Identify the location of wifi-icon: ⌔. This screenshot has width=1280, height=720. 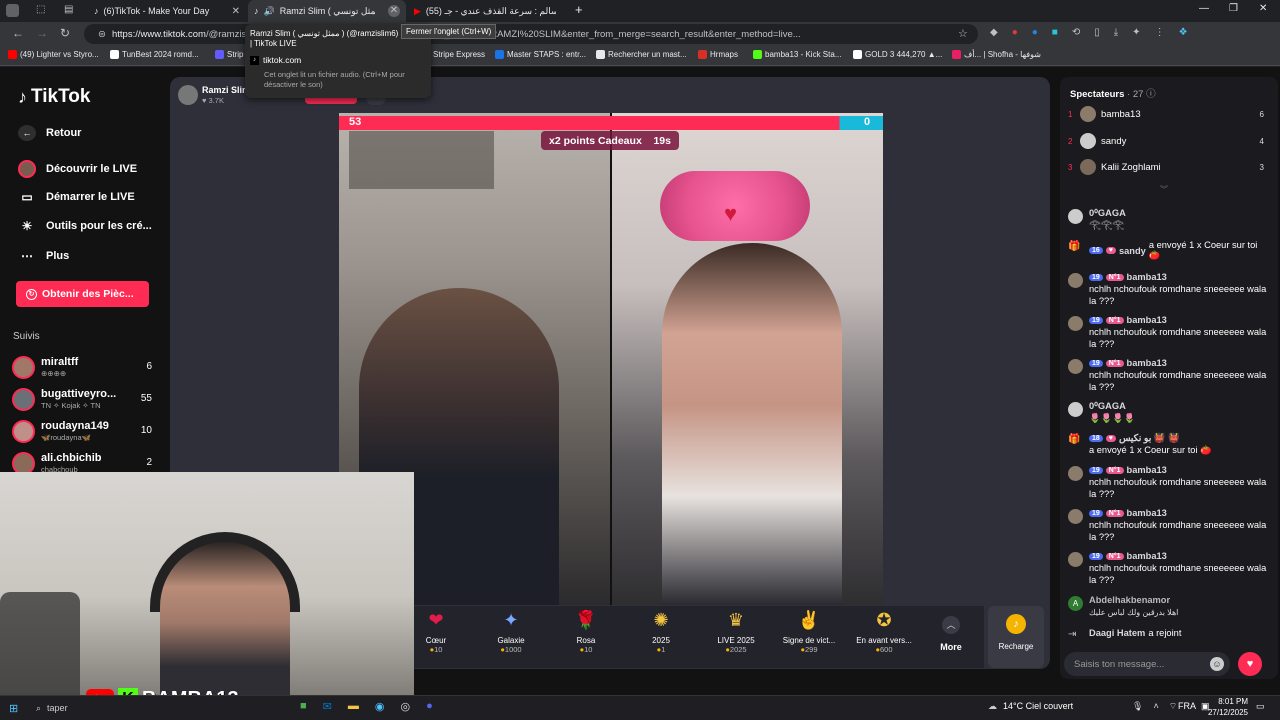
(1173, 706).